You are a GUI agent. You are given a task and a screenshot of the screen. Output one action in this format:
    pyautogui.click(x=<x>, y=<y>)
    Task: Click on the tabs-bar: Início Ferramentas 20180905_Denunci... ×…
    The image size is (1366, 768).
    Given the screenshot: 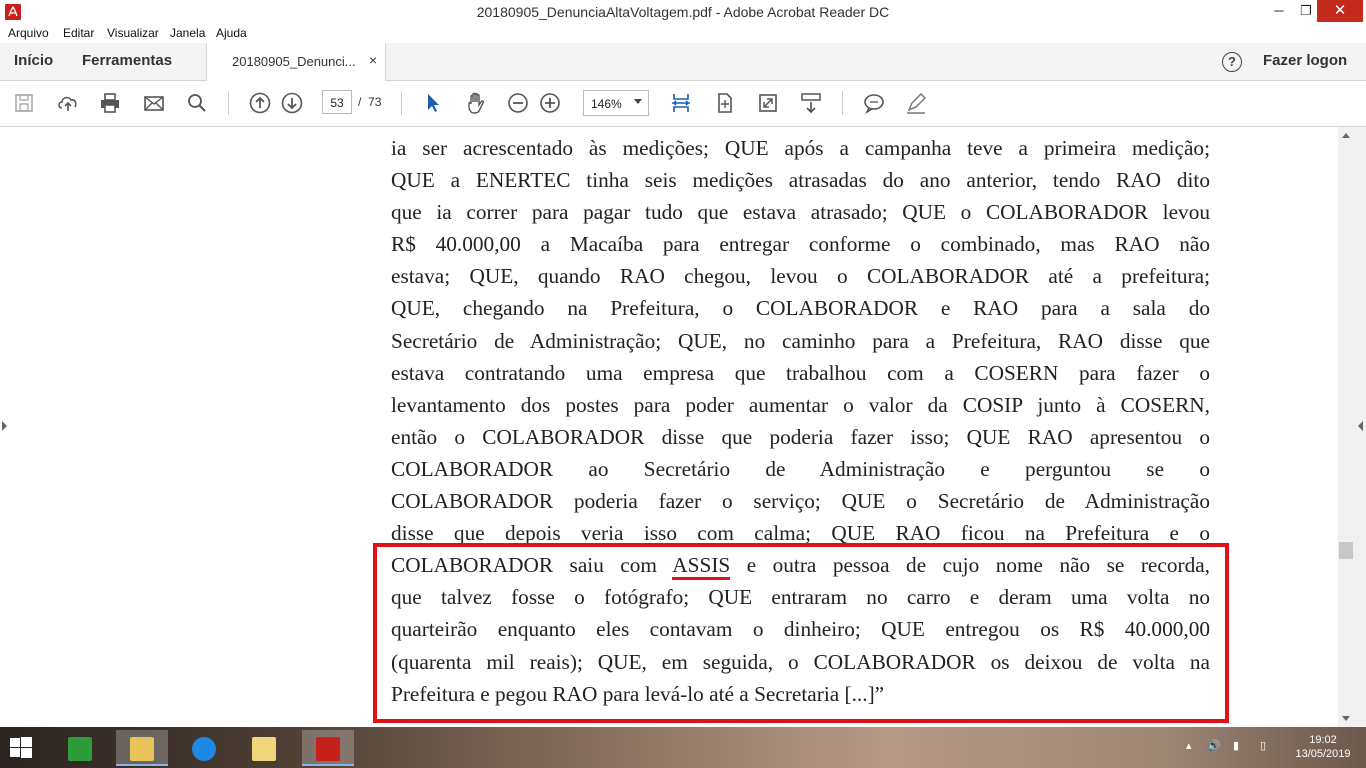 What is the action you would take?
    pyautogui.click(x=683, y=62)
    